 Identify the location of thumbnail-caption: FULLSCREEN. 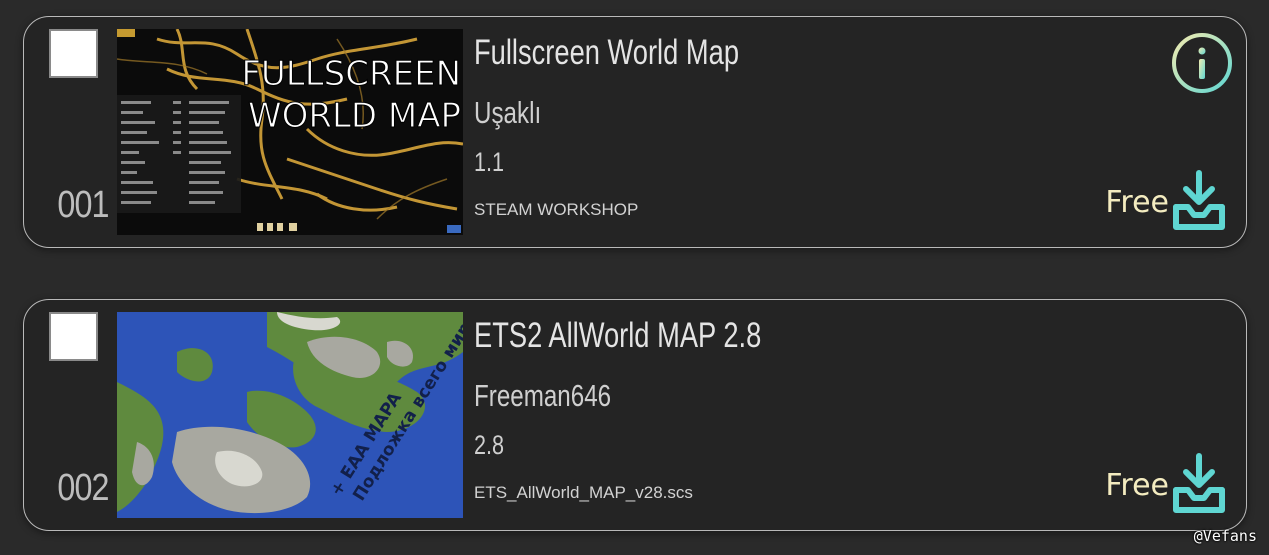
(351, 74).